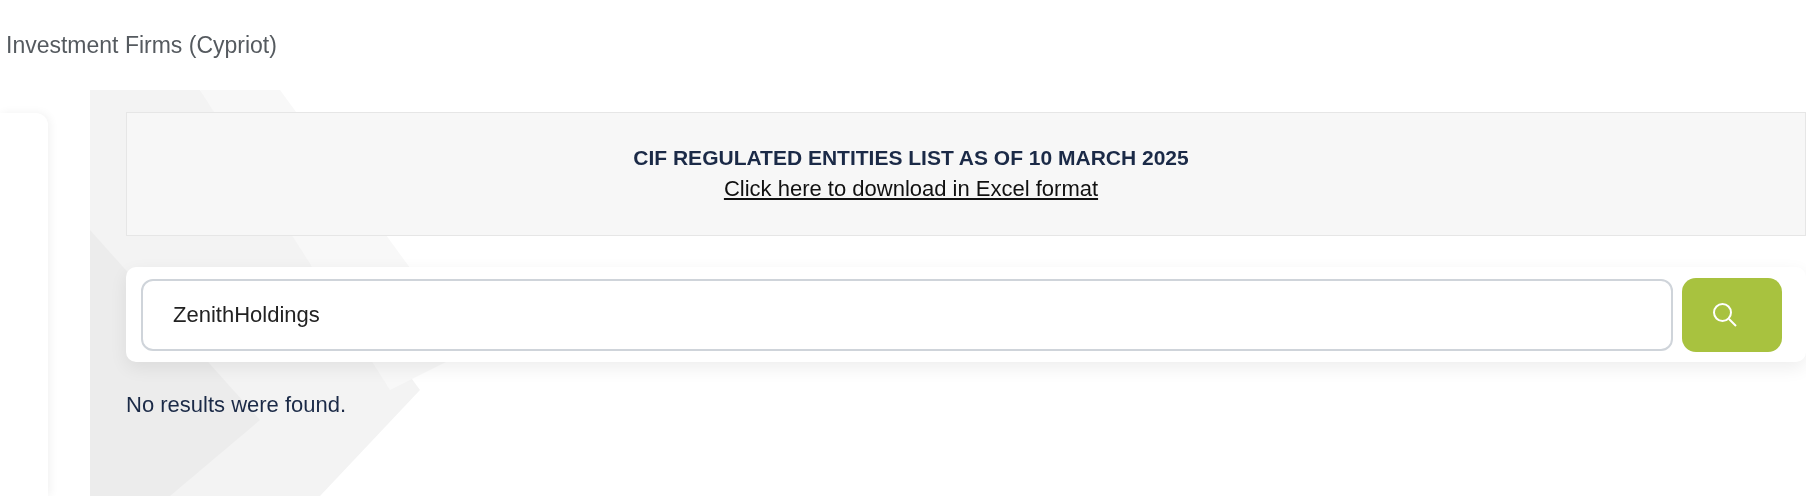  Describe the element at coordinates (911, 158) in the screenshot. I see `banner-title: CIF REGULATED ENTITIES LIST AS OF 10 MARCH 2025` at that location.